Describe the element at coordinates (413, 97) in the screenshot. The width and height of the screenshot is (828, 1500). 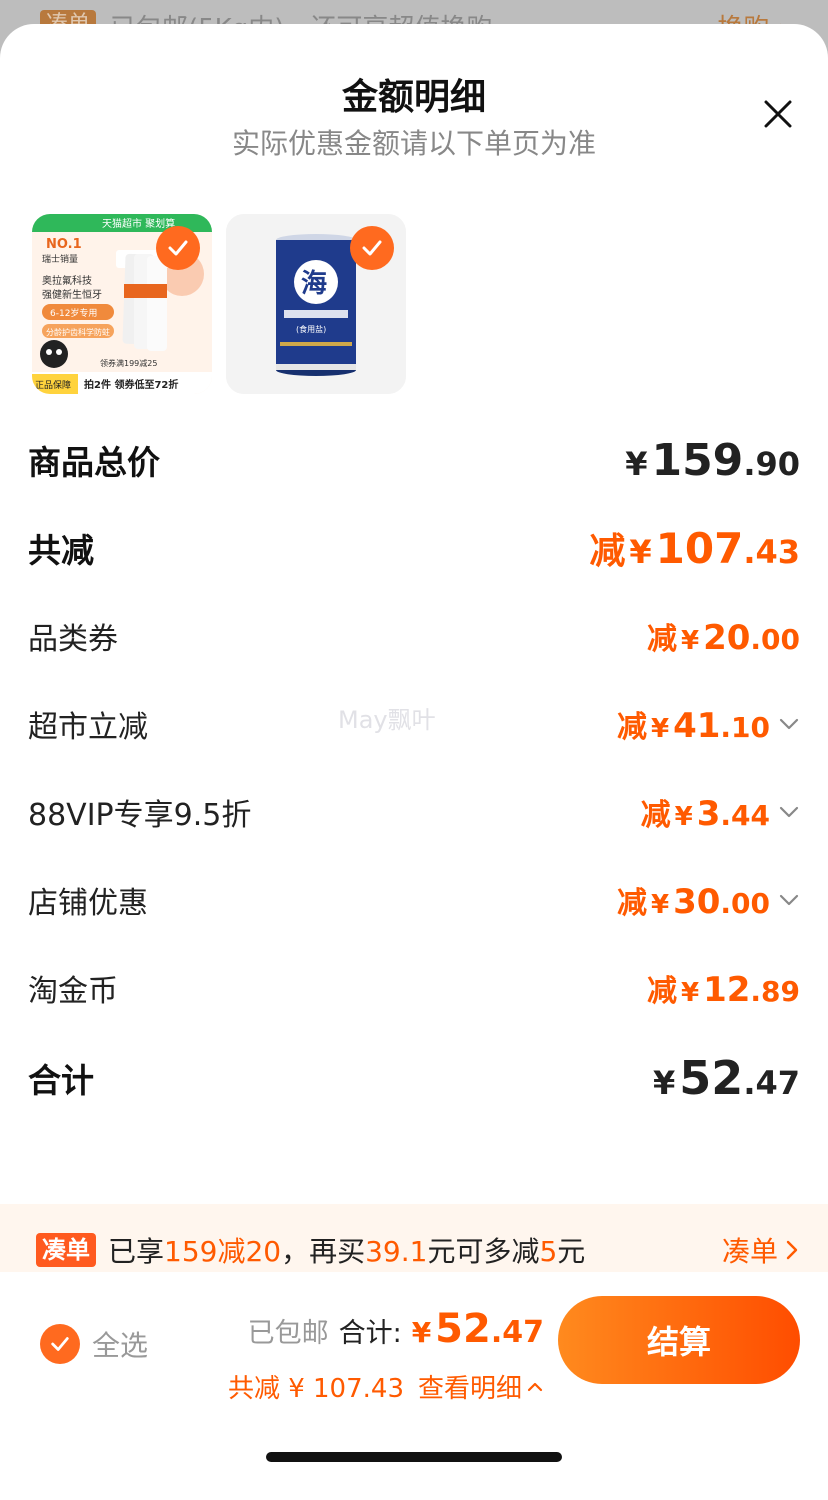
I see `sheet-title: 金额明细` at that location.